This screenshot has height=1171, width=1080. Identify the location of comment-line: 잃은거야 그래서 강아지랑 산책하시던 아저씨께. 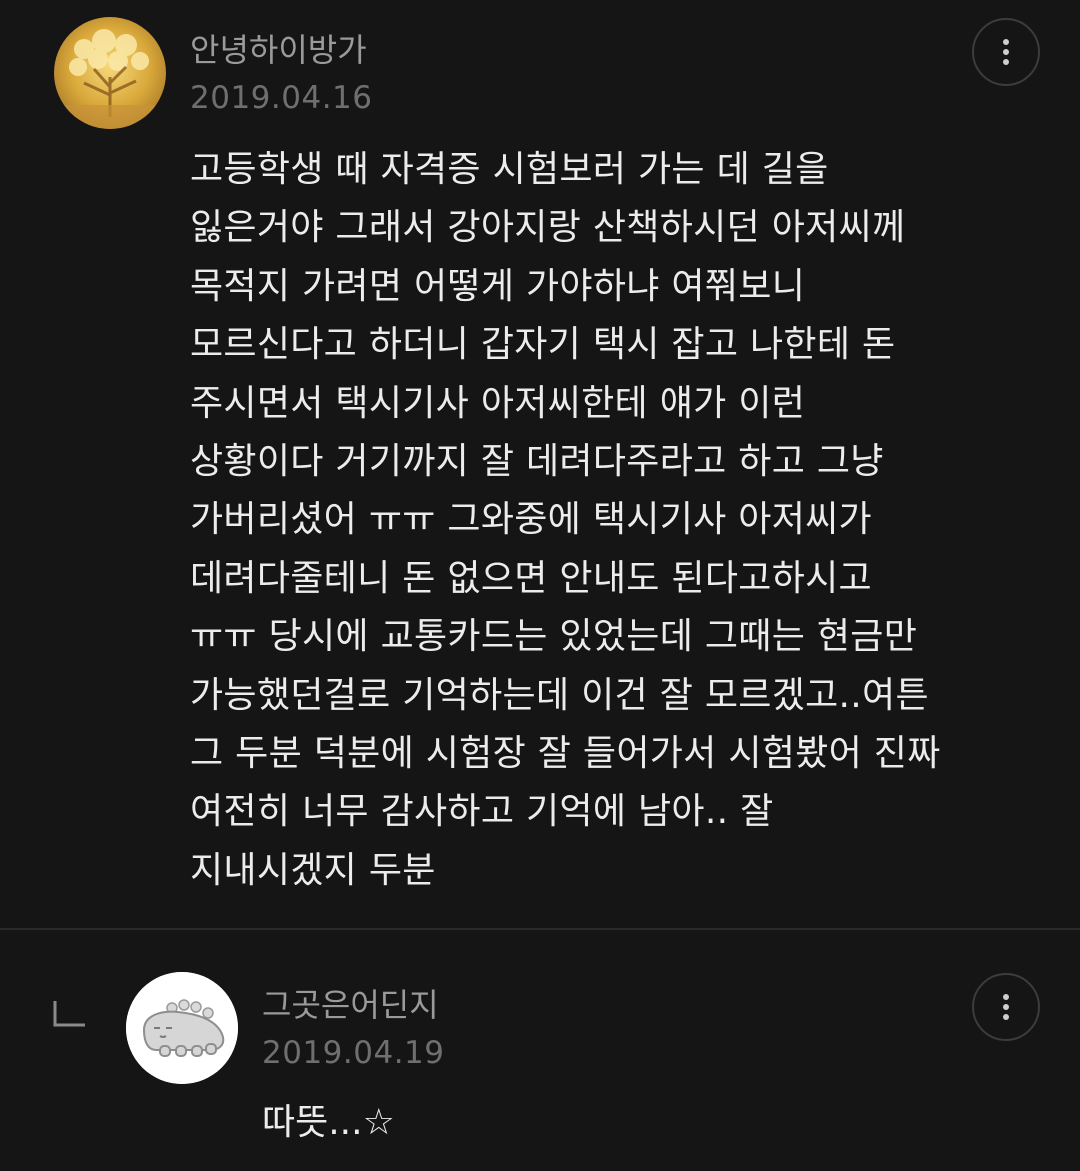
(548, 228).